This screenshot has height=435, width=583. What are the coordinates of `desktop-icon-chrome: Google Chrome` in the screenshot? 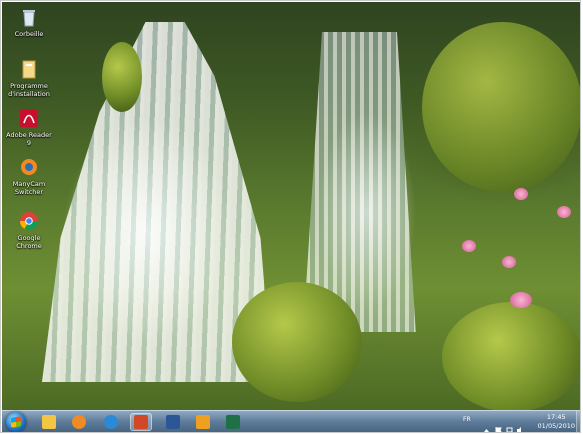 It's located at (29, 230).